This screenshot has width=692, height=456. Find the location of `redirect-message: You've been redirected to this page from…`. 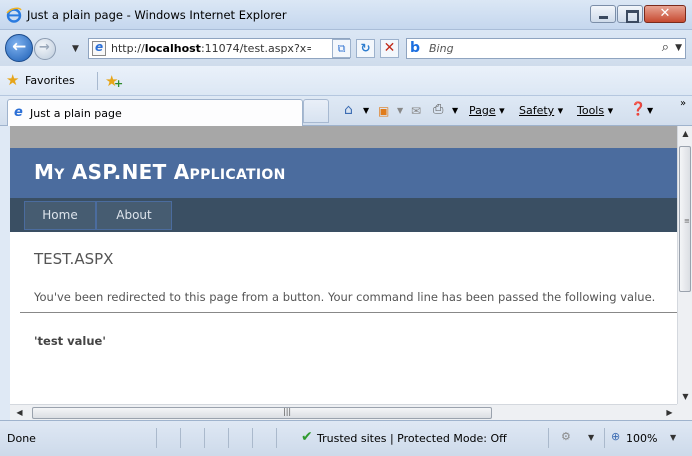

redirect-message: You've been redirected to this page from… is located at coordinates (345, 297).